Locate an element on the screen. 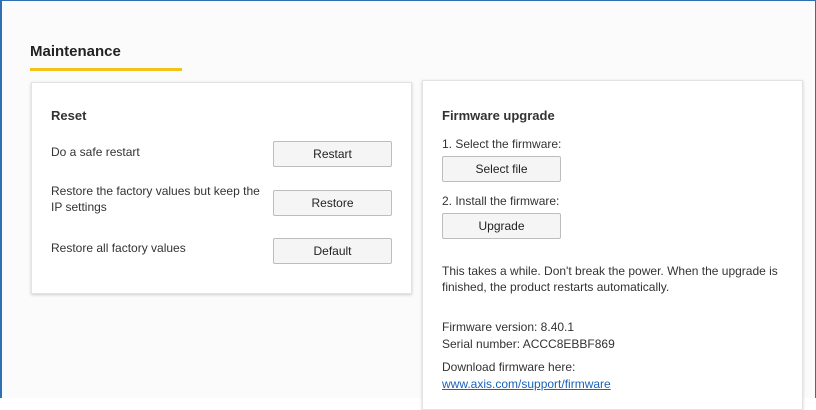 The width and height of the screenshot is (816, 410). download-firmware-link: www.axis.com/support/firmware is located at coordinates (526, 384).